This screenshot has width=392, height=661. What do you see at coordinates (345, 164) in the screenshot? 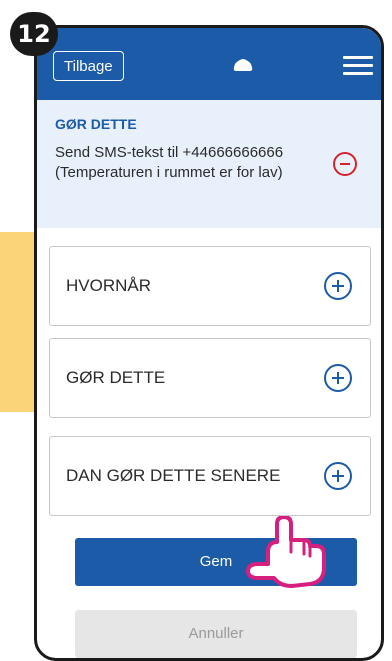
I see `minus-circle-icon` at bounding box center [345, 164].